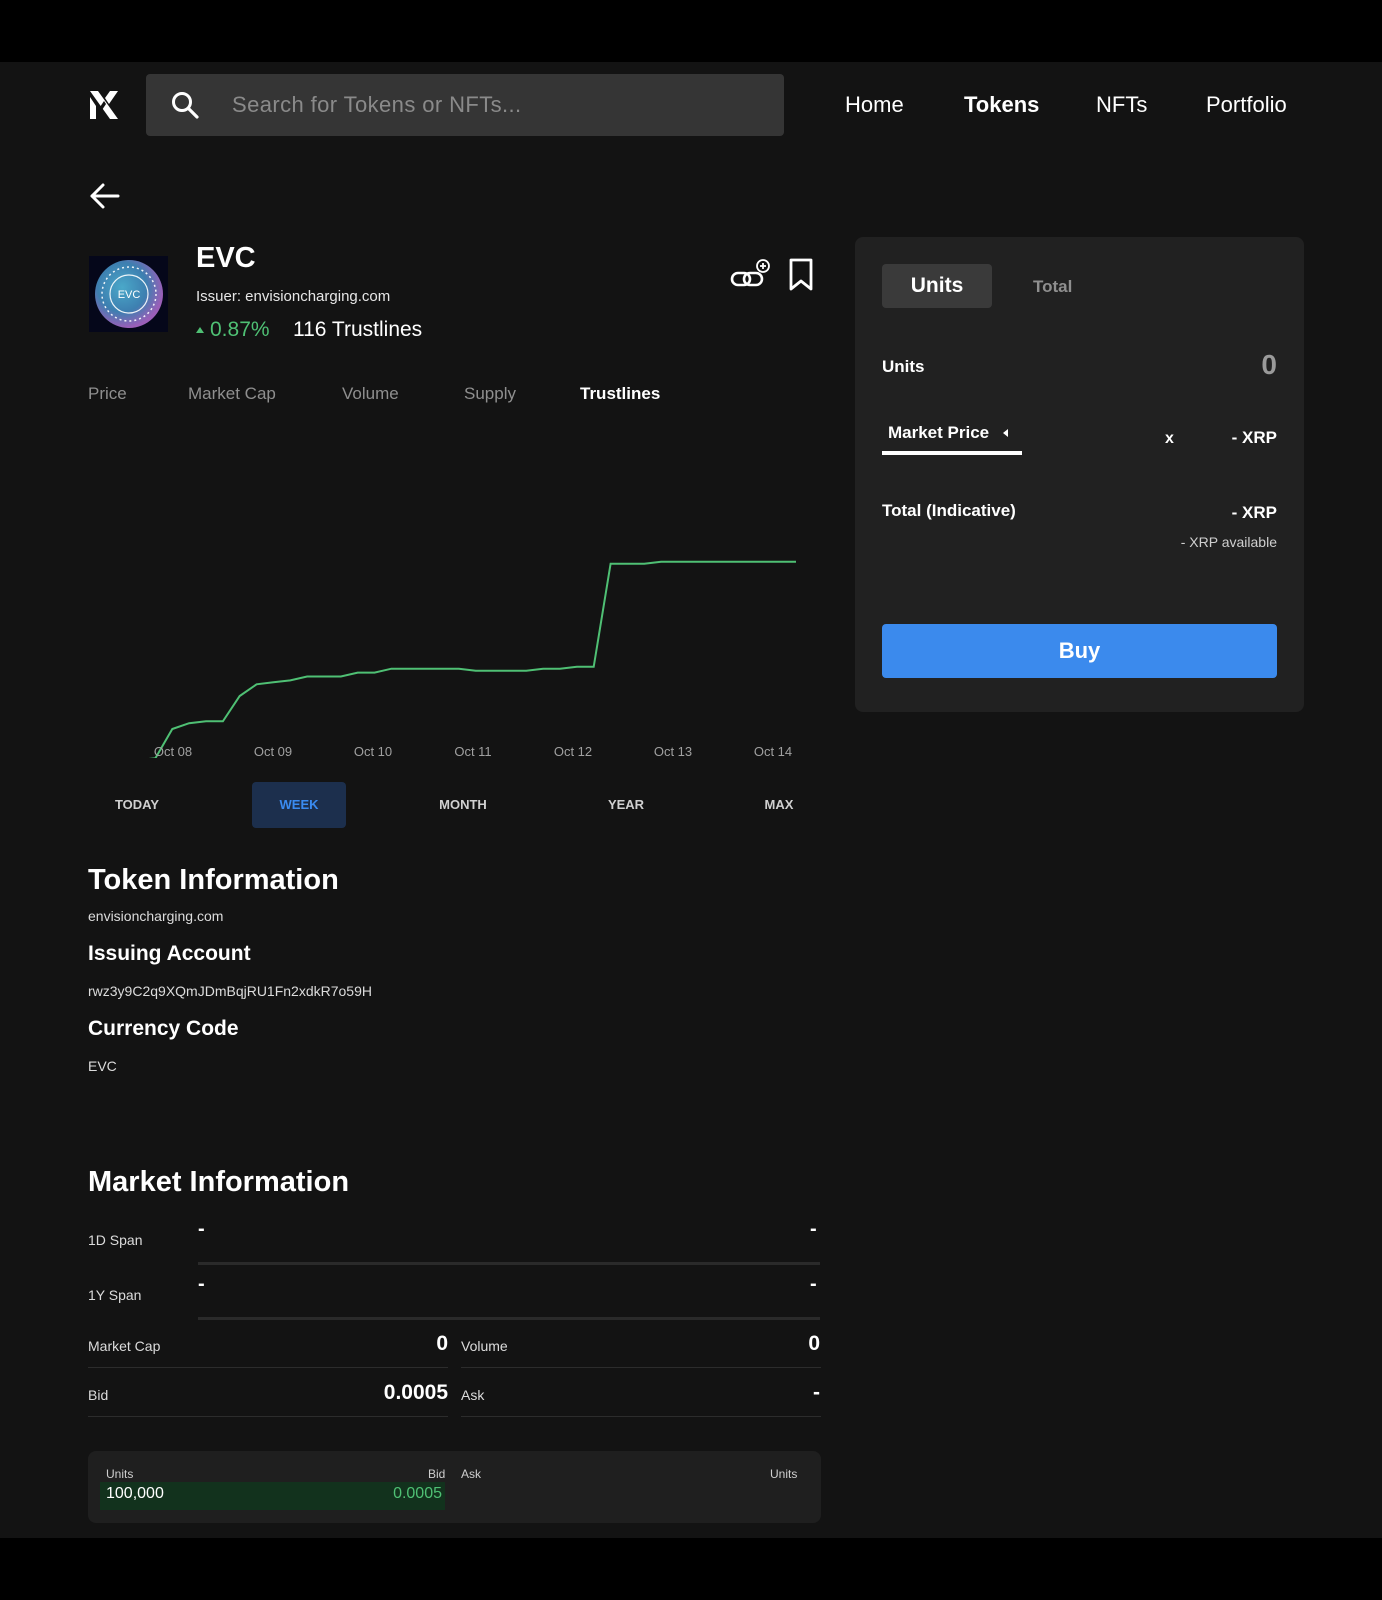 The width and height of the screenshot is (1382, 1600). What do you see at coordinates (156, 916) in the screenshot?
I see `token-domain: envisioncharging.com` at bounding box center [156, 916].